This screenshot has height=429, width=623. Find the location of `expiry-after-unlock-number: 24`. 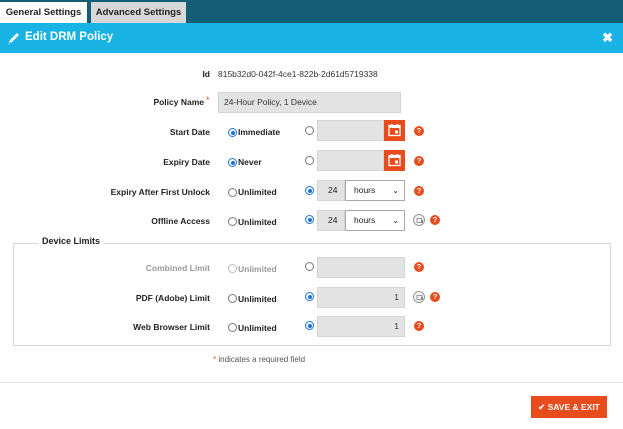

expiry-after-unlock-number: 24 is located at coordinates (331, 190).